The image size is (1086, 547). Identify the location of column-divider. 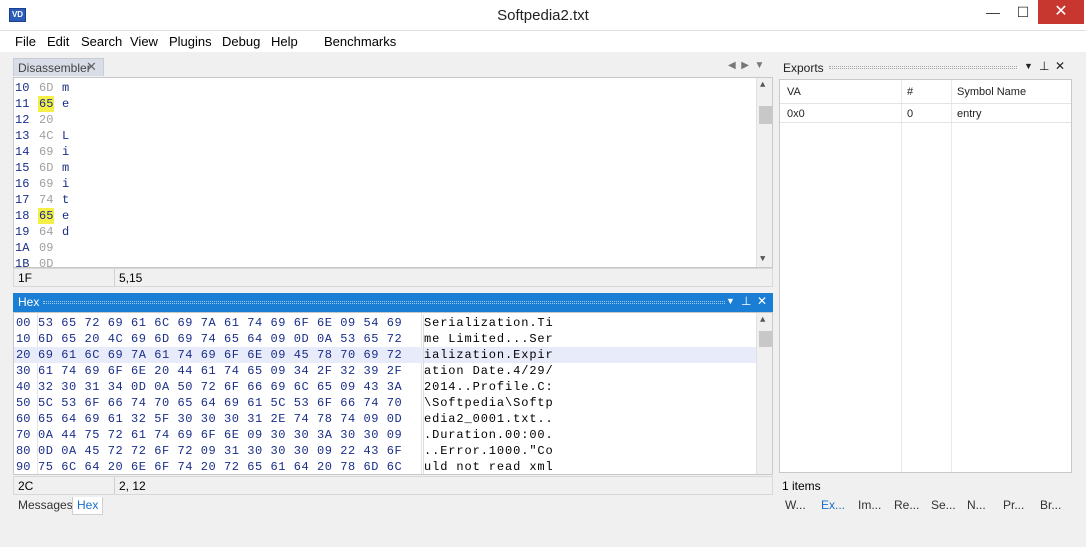
(951, 276).